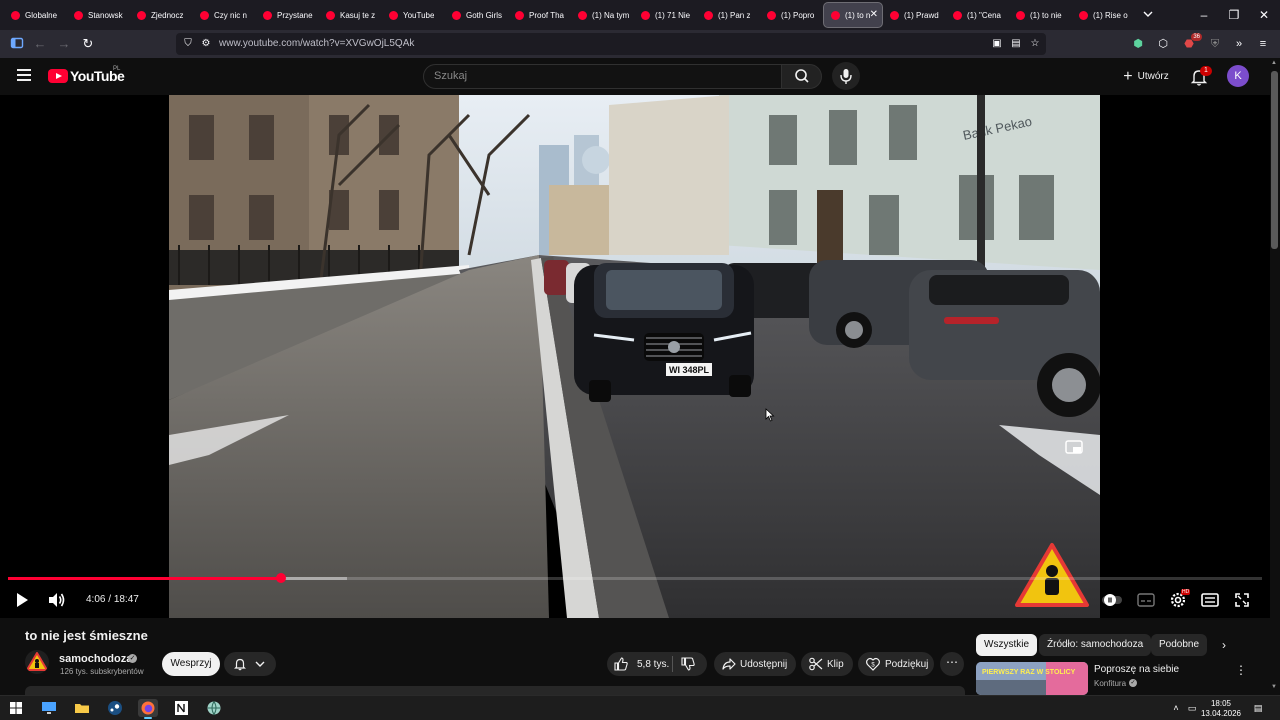 The height and width of the screenshot is (720, 1280). What do you see at coordinates (35, 15) in the screenshot?
I see `browser-tab: Globalne` at bounding box center [35, 15].